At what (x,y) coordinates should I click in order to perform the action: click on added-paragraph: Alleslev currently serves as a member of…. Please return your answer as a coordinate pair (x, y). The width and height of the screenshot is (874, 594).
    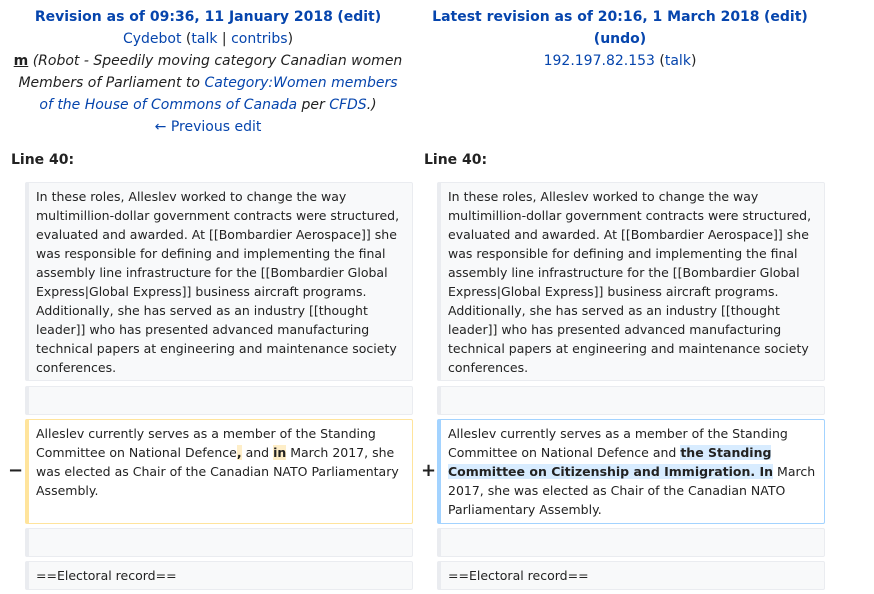
    Looking at the image, I should click on (631, 471).